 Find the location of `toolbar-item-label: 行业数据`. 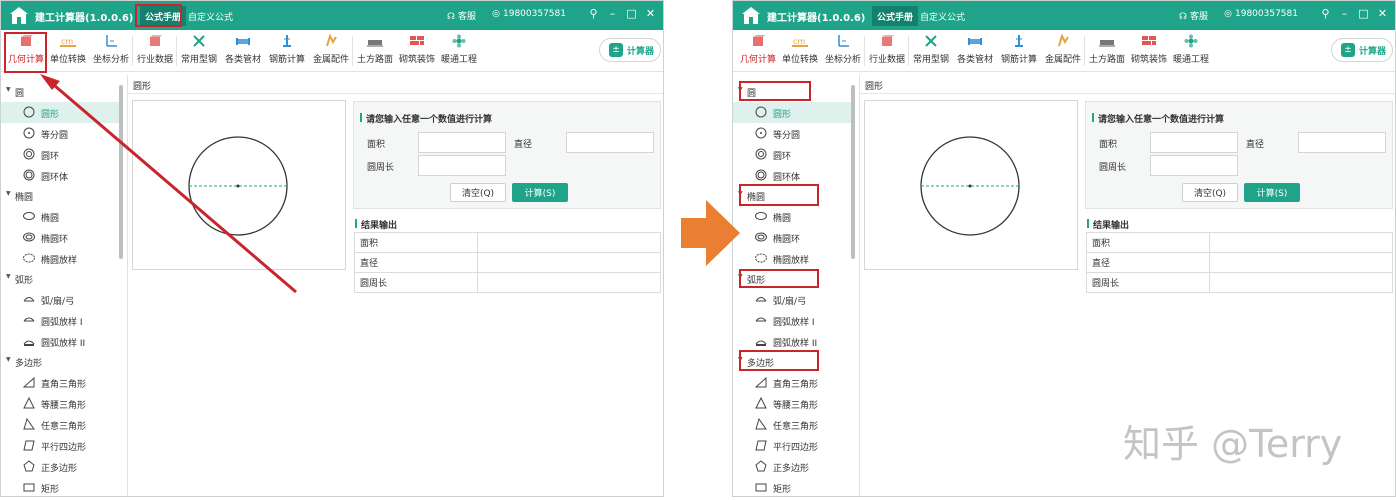

toolbar-item-label: 行业数据 is located at coordinates (886, 60).